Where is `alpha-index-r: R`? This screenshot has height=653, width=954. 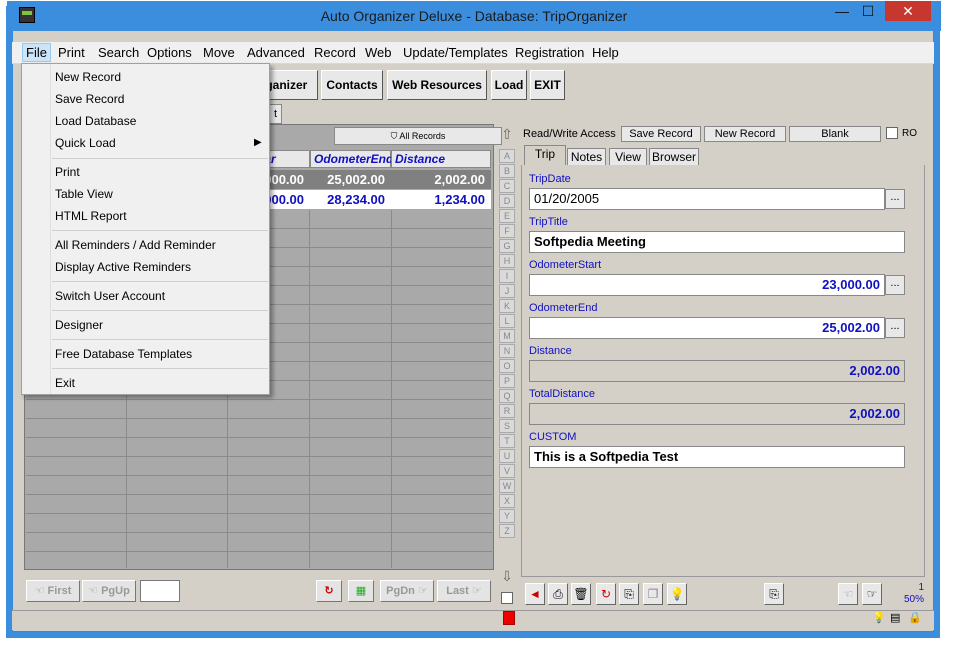
alpha-index-r: R is located at coordinates (507, 411).